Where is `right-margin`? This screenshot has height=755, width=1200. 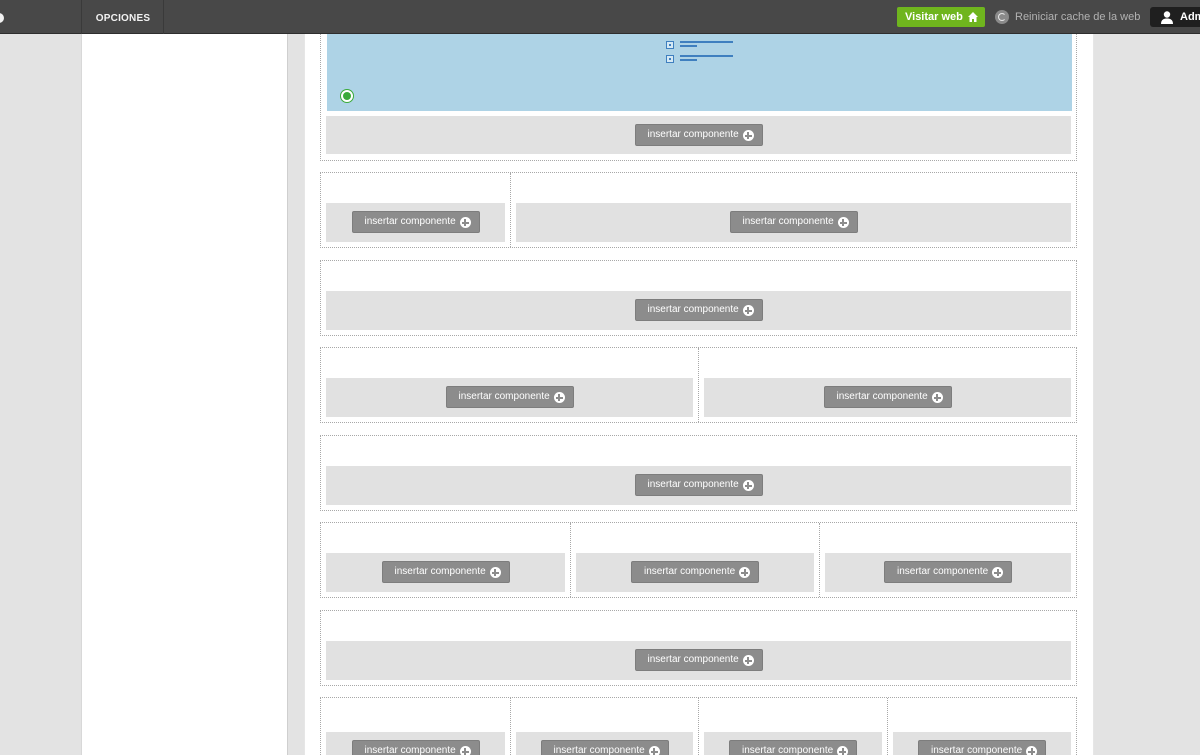 right-margin is located at coordinates (1155, 394).